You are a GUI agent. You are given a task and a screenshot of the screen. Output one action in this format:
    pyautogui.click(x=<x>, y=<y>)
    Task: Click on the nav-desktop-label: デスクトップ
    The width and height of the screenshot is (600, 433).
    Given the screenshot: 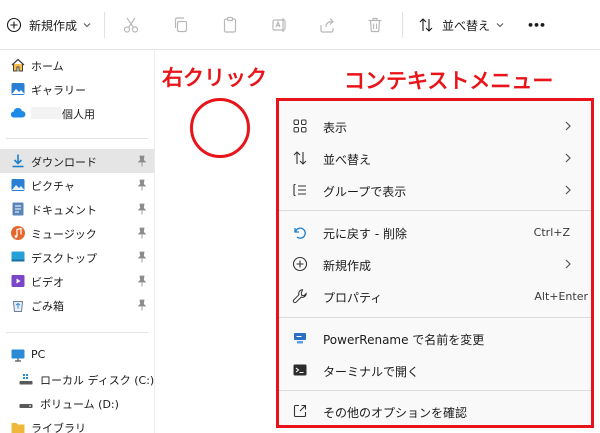 What is the action you would take?
    pyautogui.click(x=64, y=258)
    